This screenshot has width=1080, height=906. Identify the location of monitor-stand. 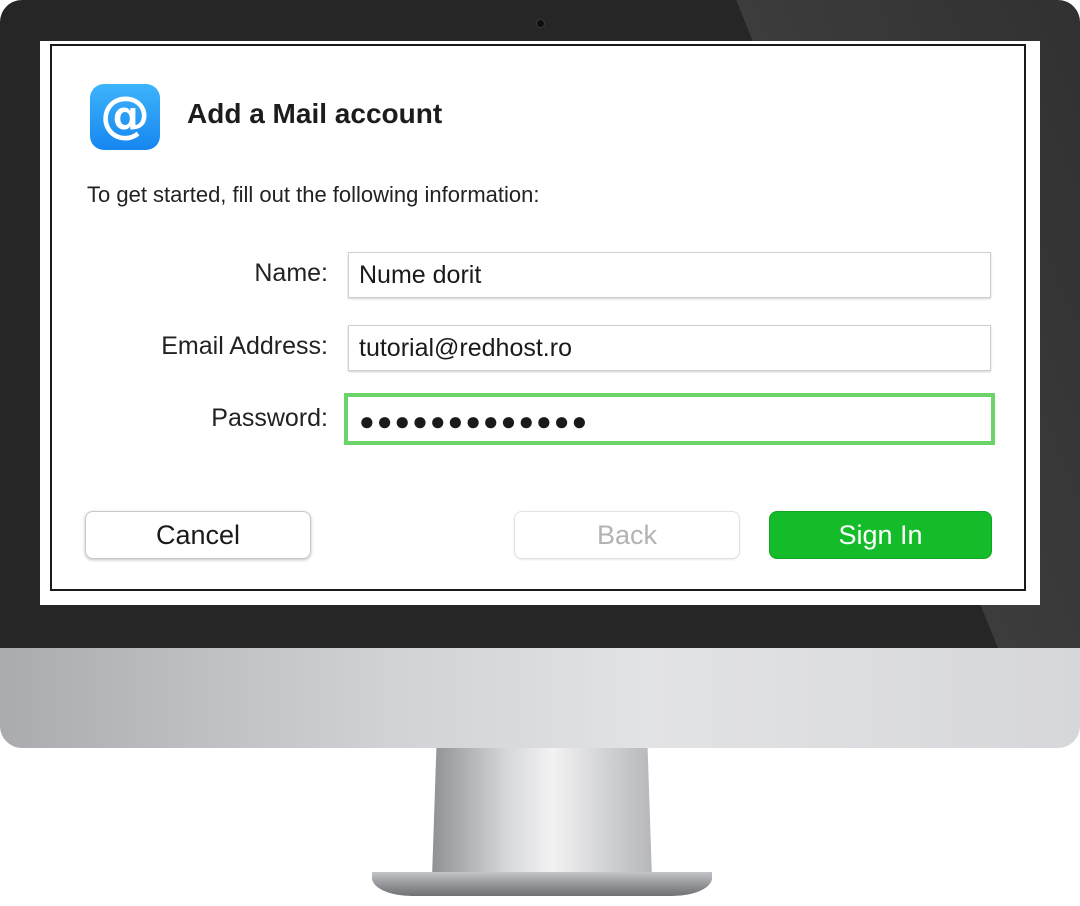
(542, 813).